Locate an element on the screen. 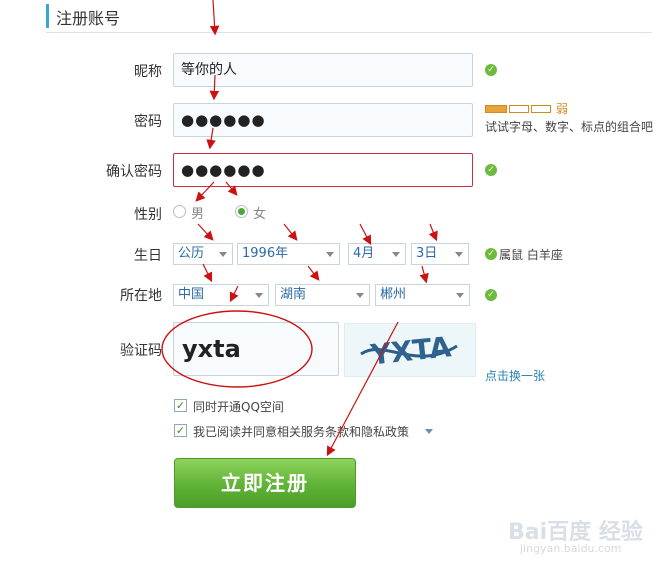 The width and height of the screenshot is (664, 571). annotation-circle is located at coordinates (237, 349).